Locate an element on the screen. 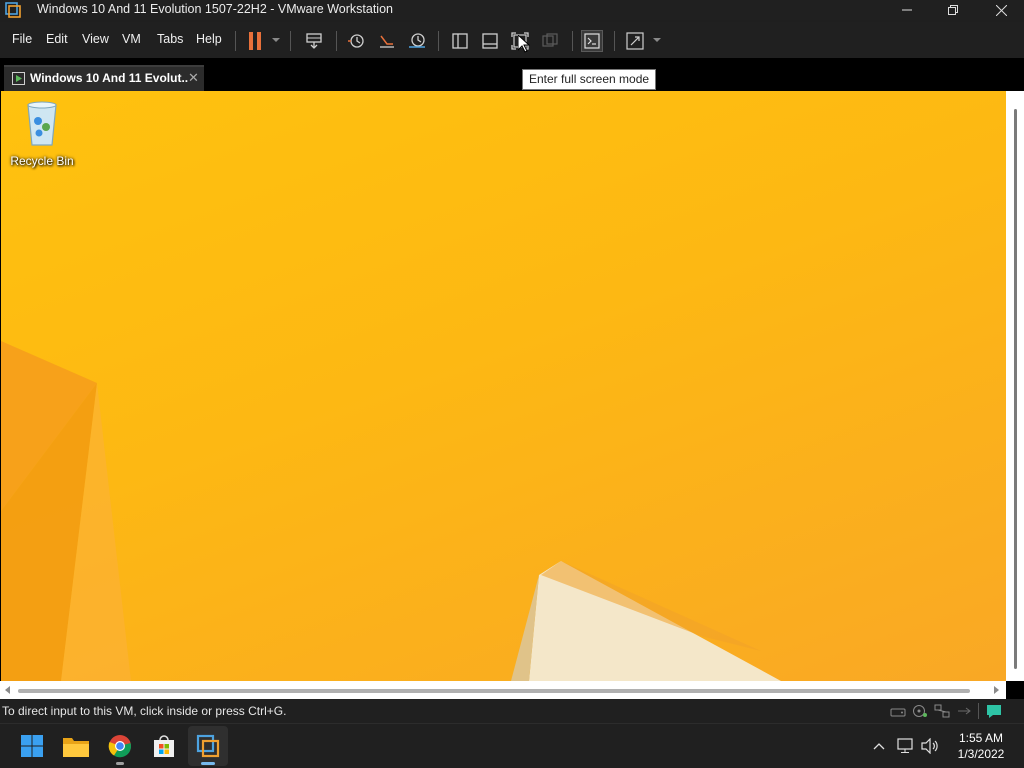 The height and width of the screenshot is (768, 1024). console-view-icon is located at coordinates (592, 41).